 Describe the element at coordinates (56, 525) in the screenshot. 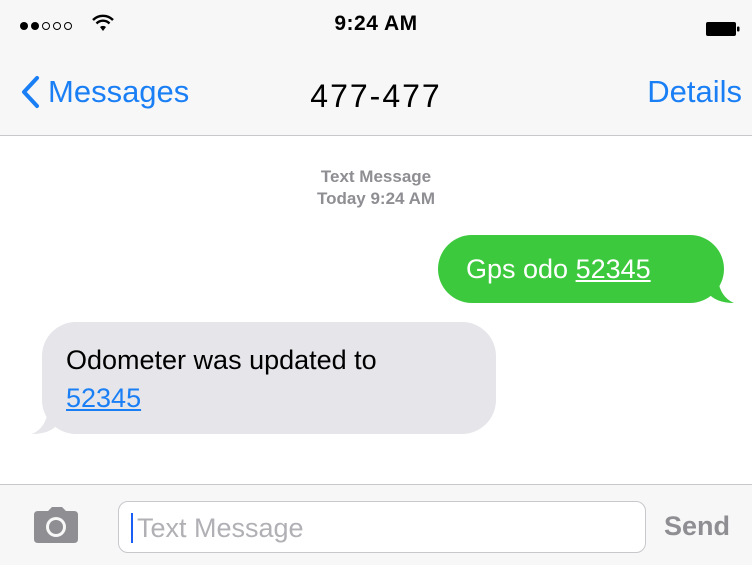

I see `camera-icon` at that location.